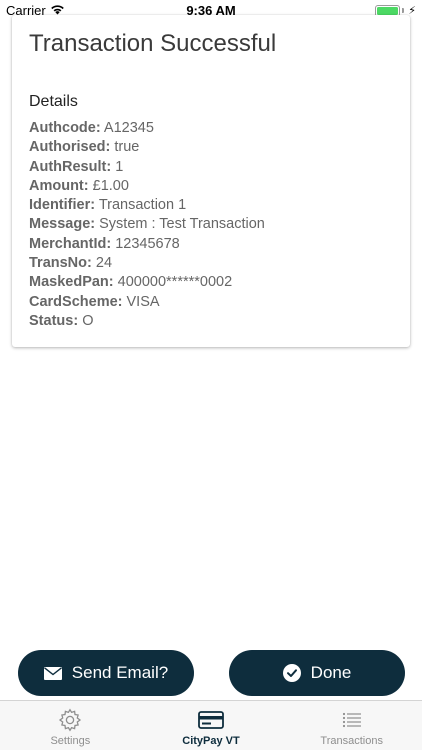 This screenshot has height=750, width=422. I want to click on detail-label: MaskedPan:, so click(71, 282).